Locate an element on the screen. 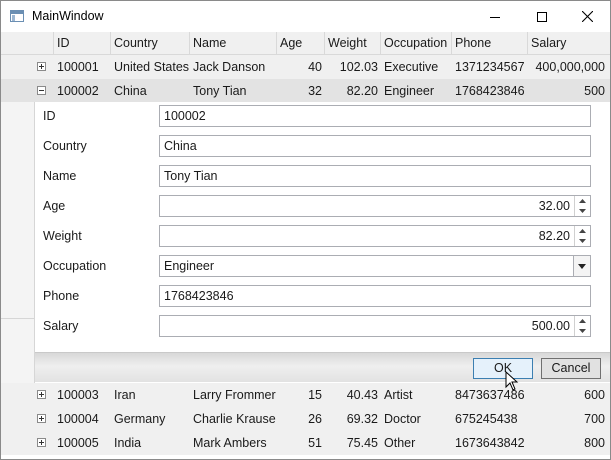  row-header-band is located at coordinates (18, 242).